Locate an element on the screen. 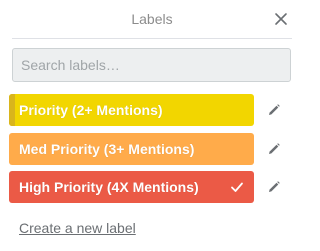 Image resolution: width=320 pixels, height=251 pixels. label-text: Priority (2+ Mentions) is located at coordinates (91, 110).